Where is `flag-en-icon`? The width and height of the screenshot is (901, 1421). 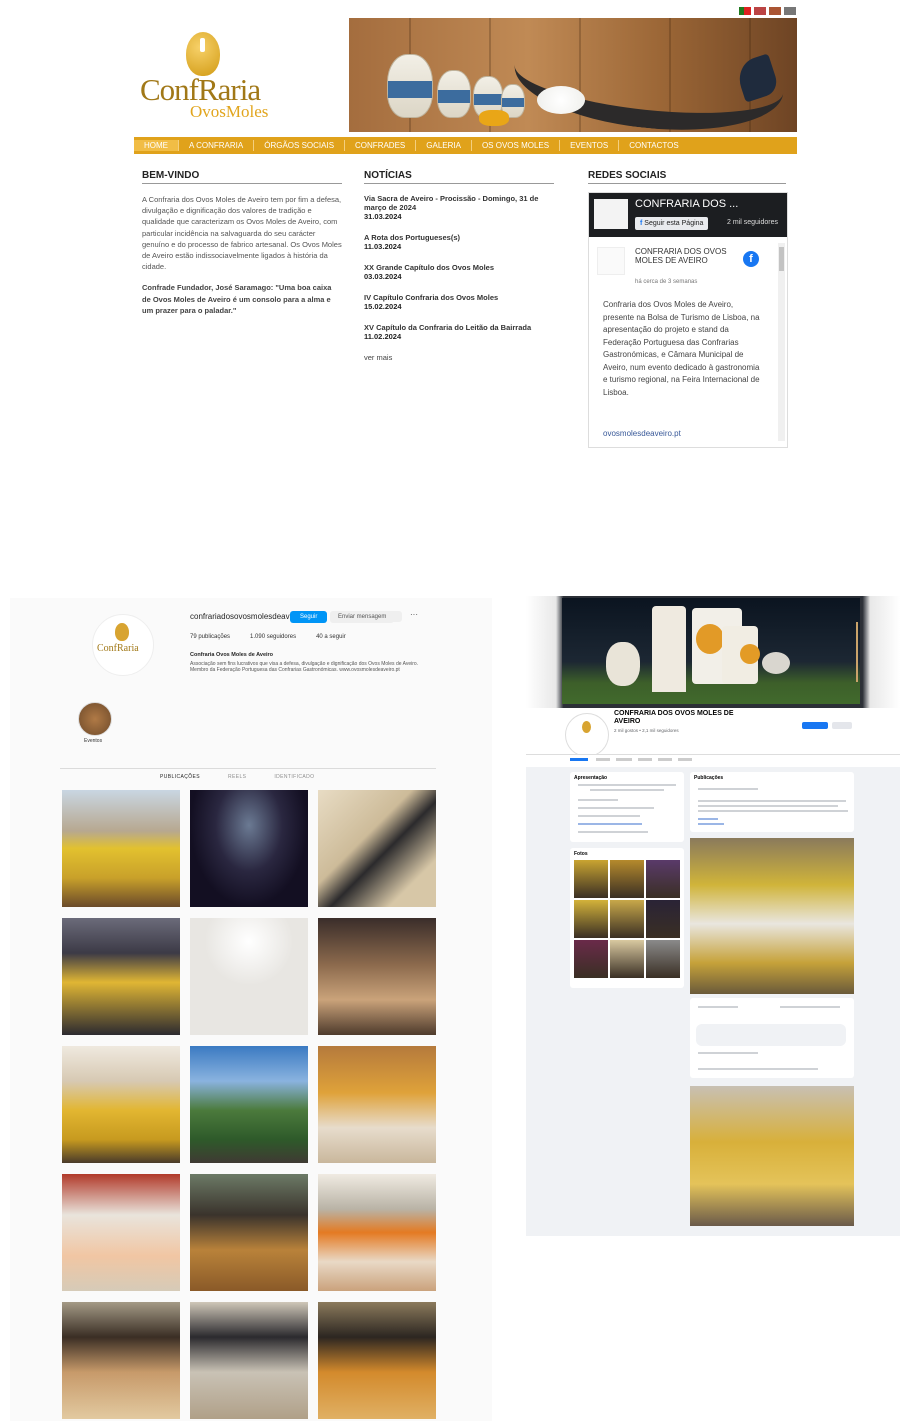 flag-en-icon is located at coordinates (760, 11).